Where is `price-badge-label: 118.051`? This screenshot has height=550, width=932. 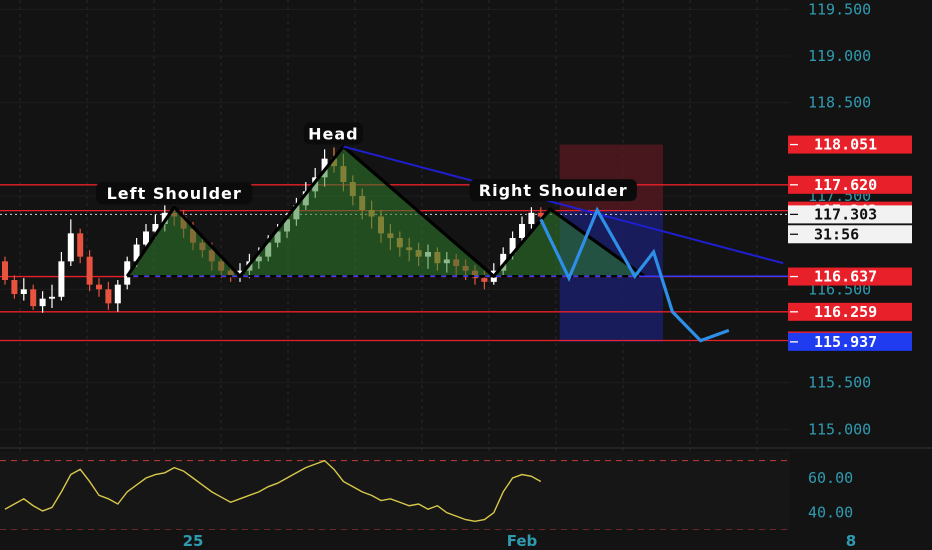 price-badge-label: 118.051 is located at coordinates (845, 145).